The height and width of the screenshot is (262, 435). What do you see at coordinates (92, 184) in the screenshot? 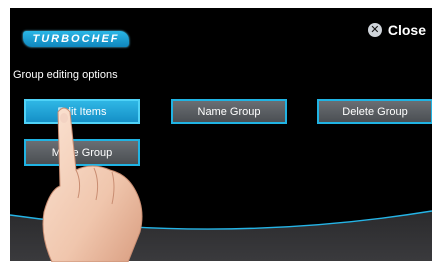
I see `pointing-hand-illustration` at bounding box center [92, 184].